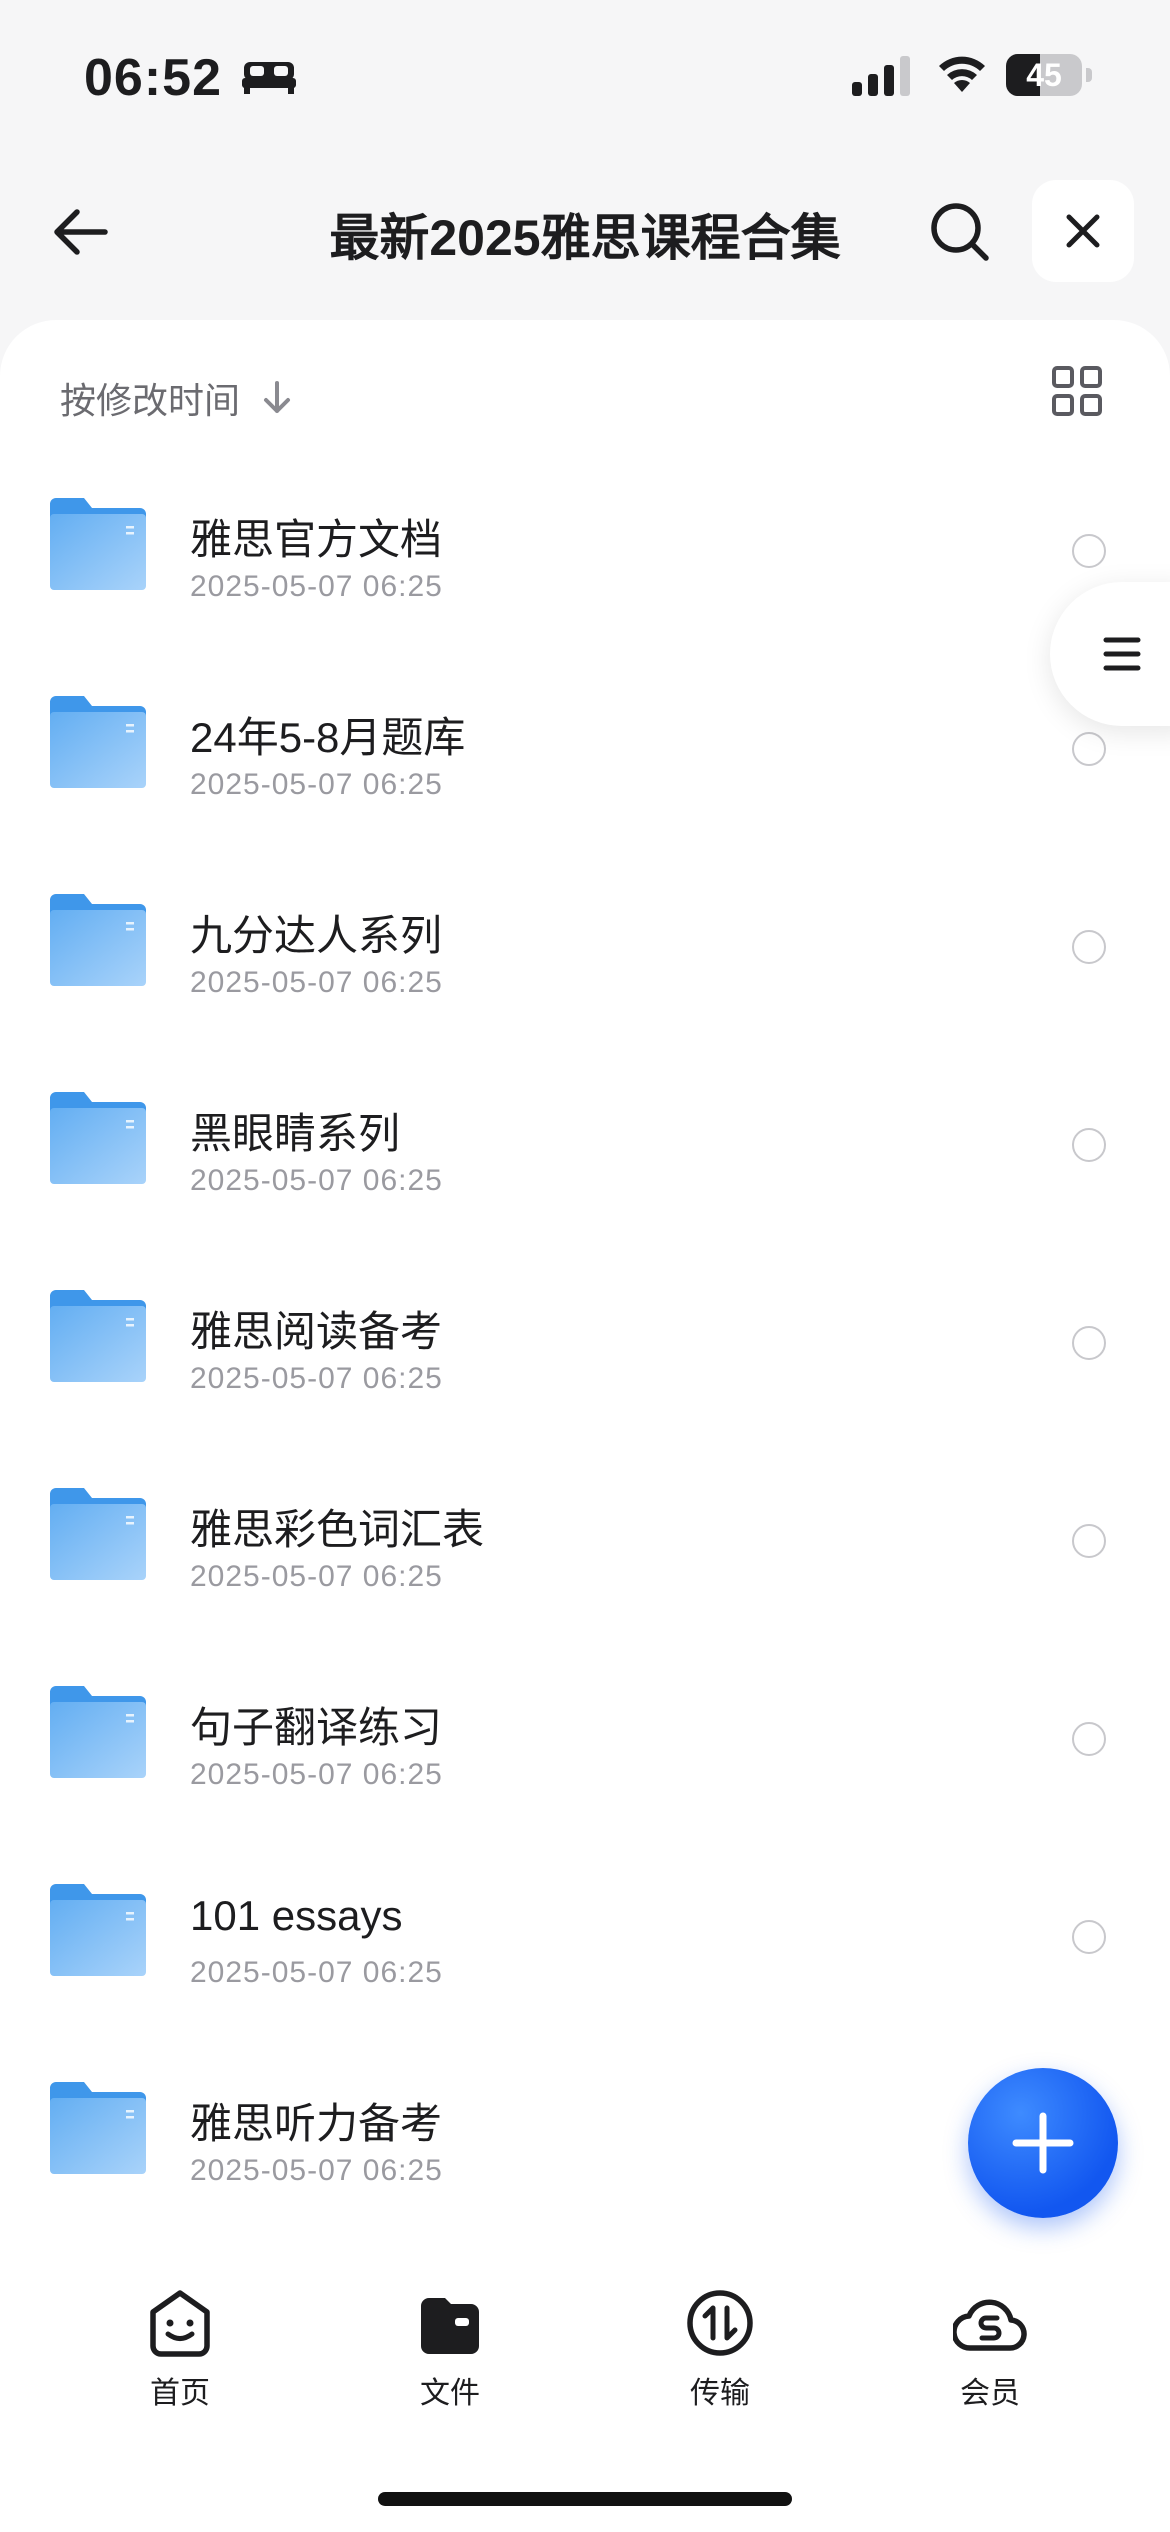 This screenshot has width=1170, height=2532. Describe the element at coordinates (1077, 391) in the screenshot. I see `grid-view-icon` at that location.